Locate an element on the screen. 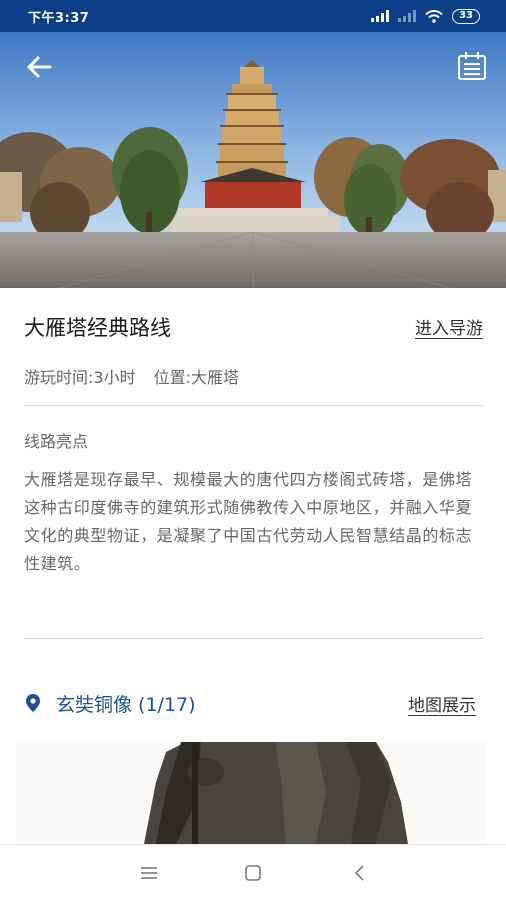 The width and height of the screenshot is (506, 900). signal-icon is located at coordinates (380, 16).